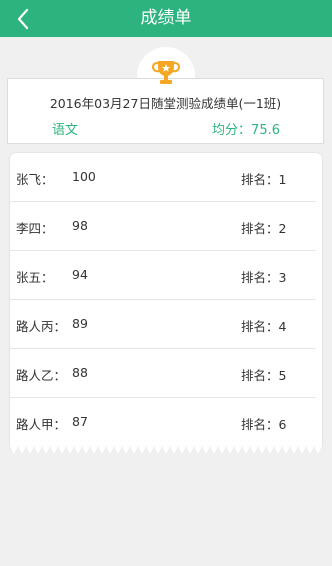 This screenshot has height=566, width=332. What do you see at coordinates (80, 372) in the screenshot?
I see `student-score: 88` at bounding box center [80, 372].